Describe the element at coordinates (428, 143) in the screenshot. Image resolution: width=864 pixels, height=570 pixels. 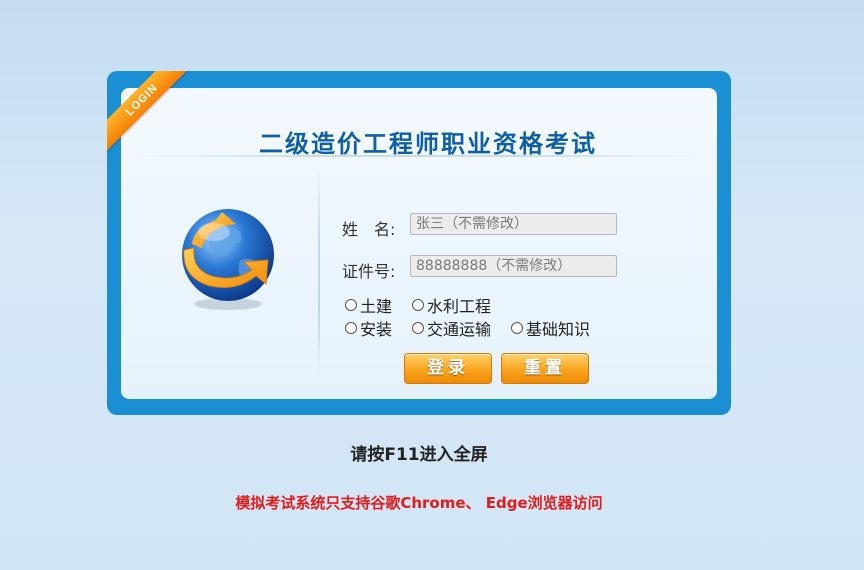
I see `page-title: 二级造价工程师职业资格考试` at that location.